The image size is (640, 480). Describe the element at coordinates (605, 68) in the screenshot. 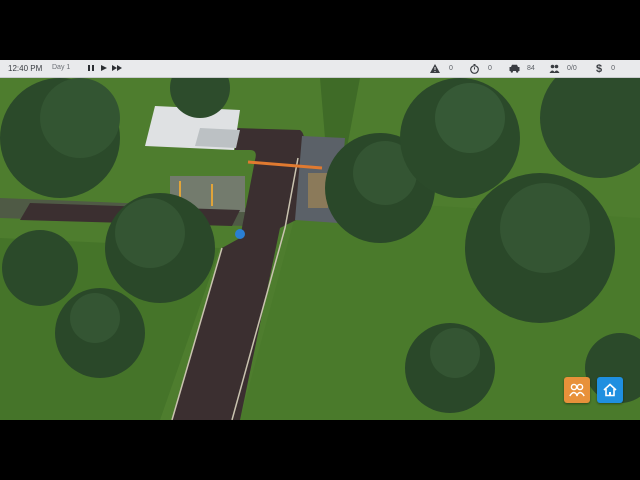

I see `money-stat: $ 0` at that location.